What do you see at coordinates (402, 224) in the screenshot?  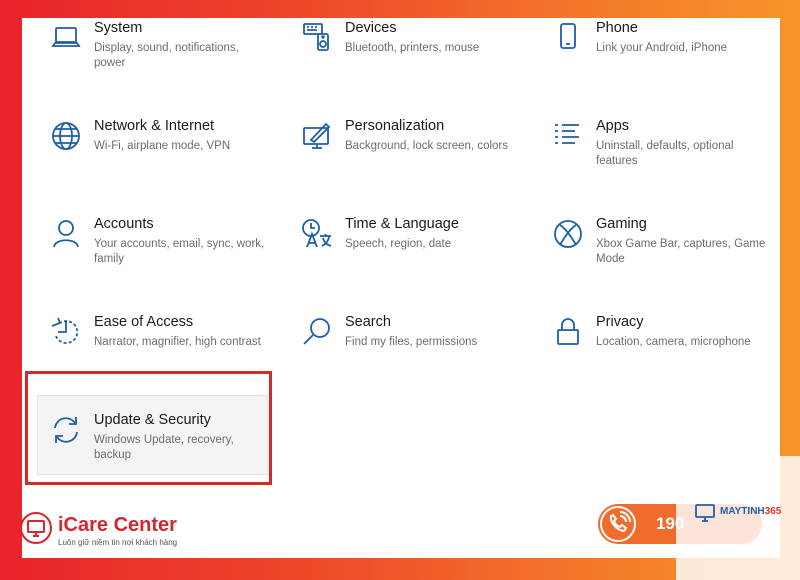 I see `tile-title: Time & Language` at bounding box center [402, 224].